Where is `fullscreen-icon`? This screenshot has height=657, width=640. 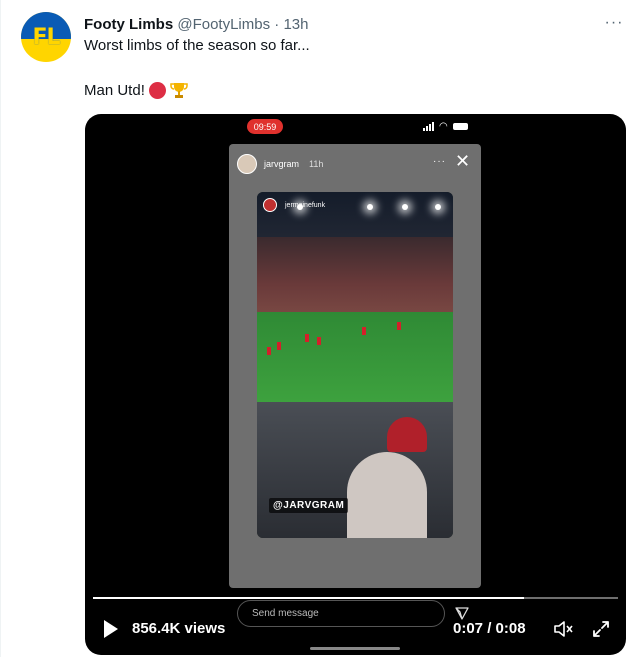
fullscreen-icon is located at coordinates (601, 629).